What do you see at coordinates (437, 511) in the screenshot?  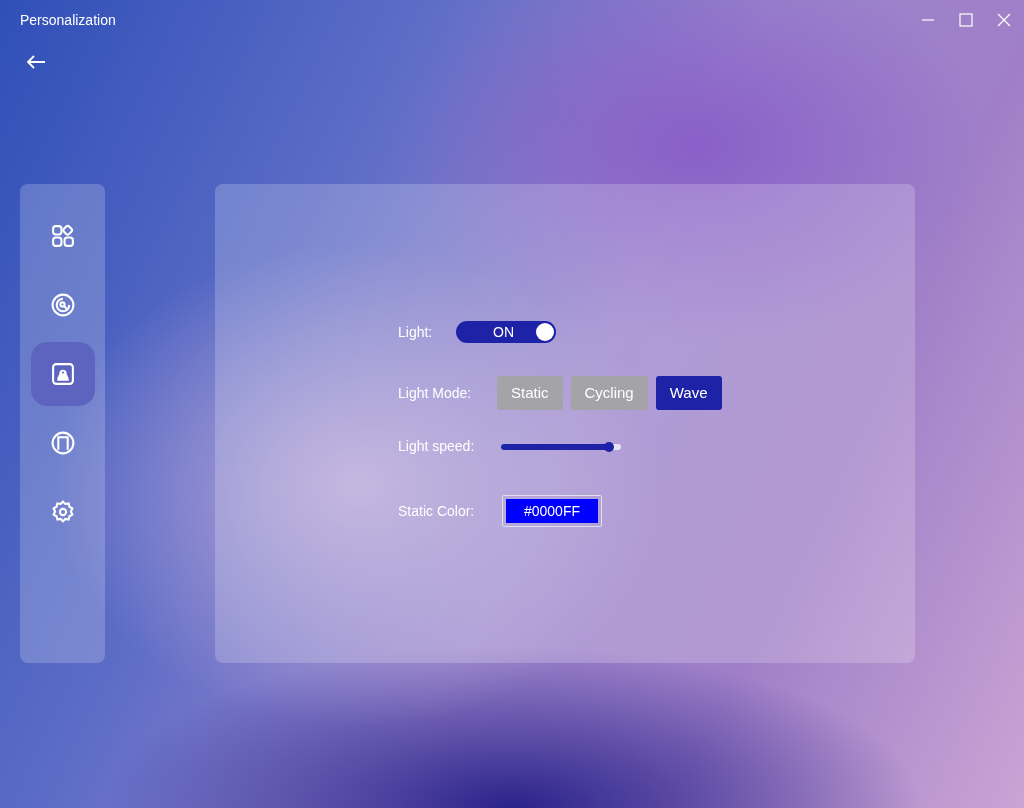 I see `setting-label: Static Color:` at bounding box center [437, 511].